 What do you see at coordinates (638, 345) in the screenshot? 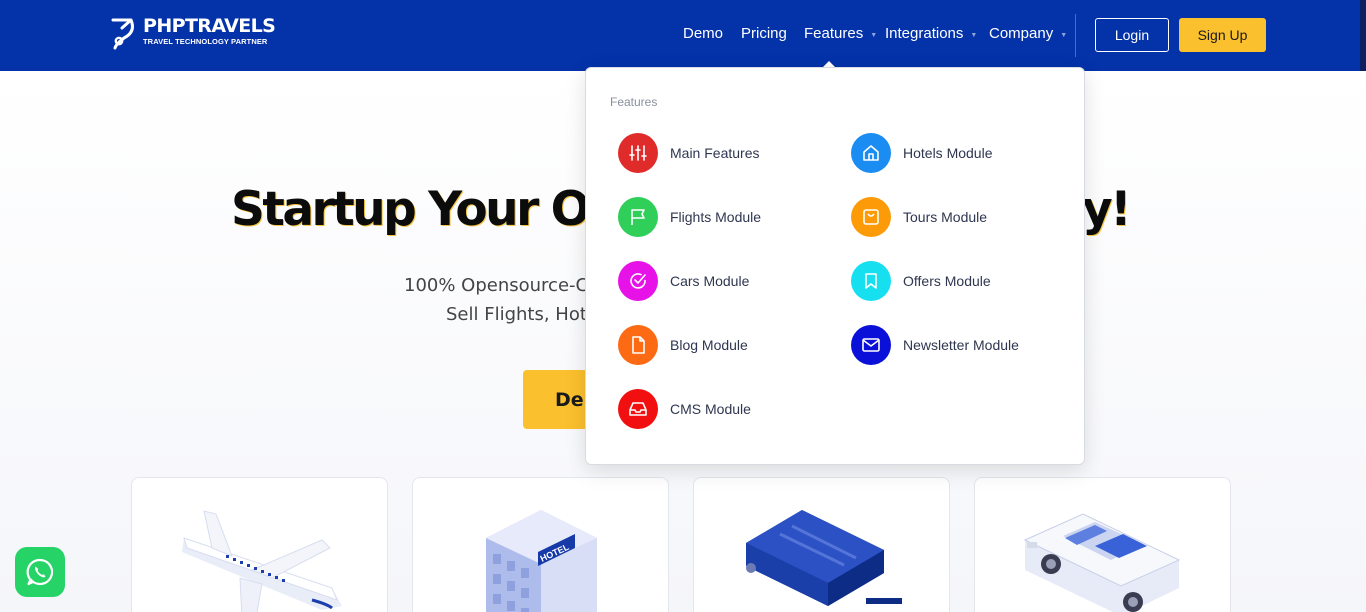
I see `file-icon` at bounding box center [638, 345].